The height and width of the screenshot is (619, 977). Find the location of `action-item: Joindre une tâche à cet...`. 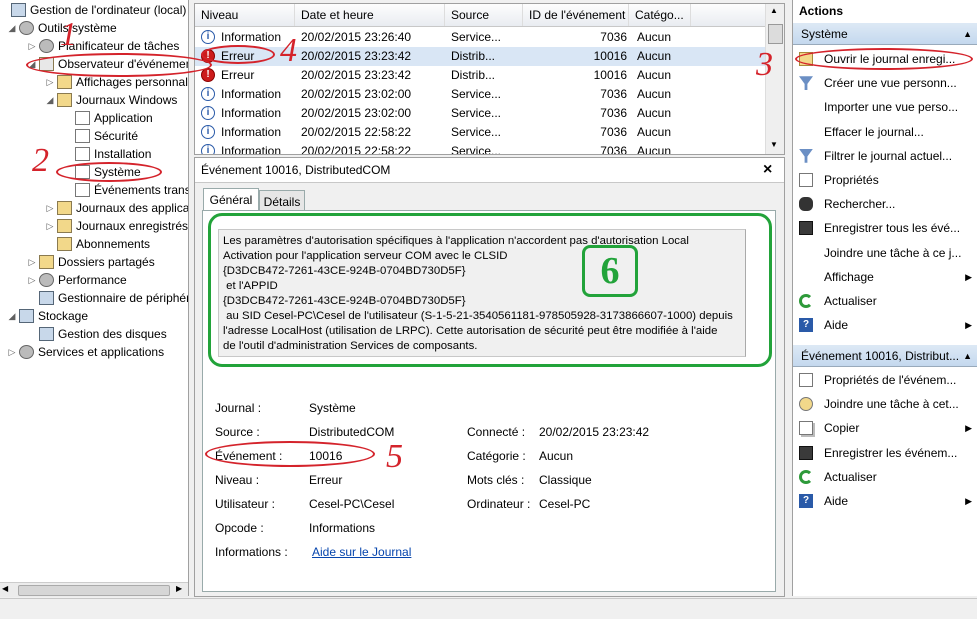

action-item: Joindre une tâche à cet... is located at coordinates (885, 404).